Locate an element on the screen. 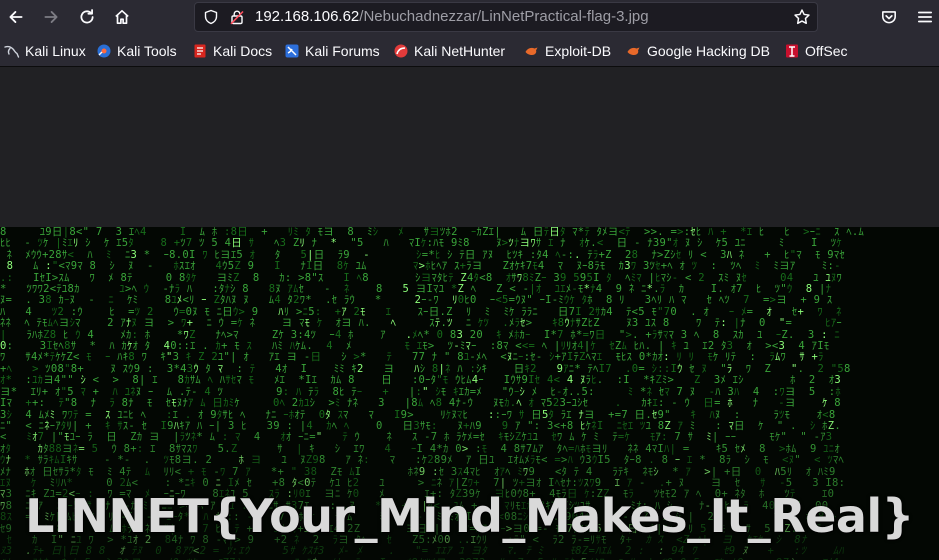  reload-button is located at coordinates (87, 17).